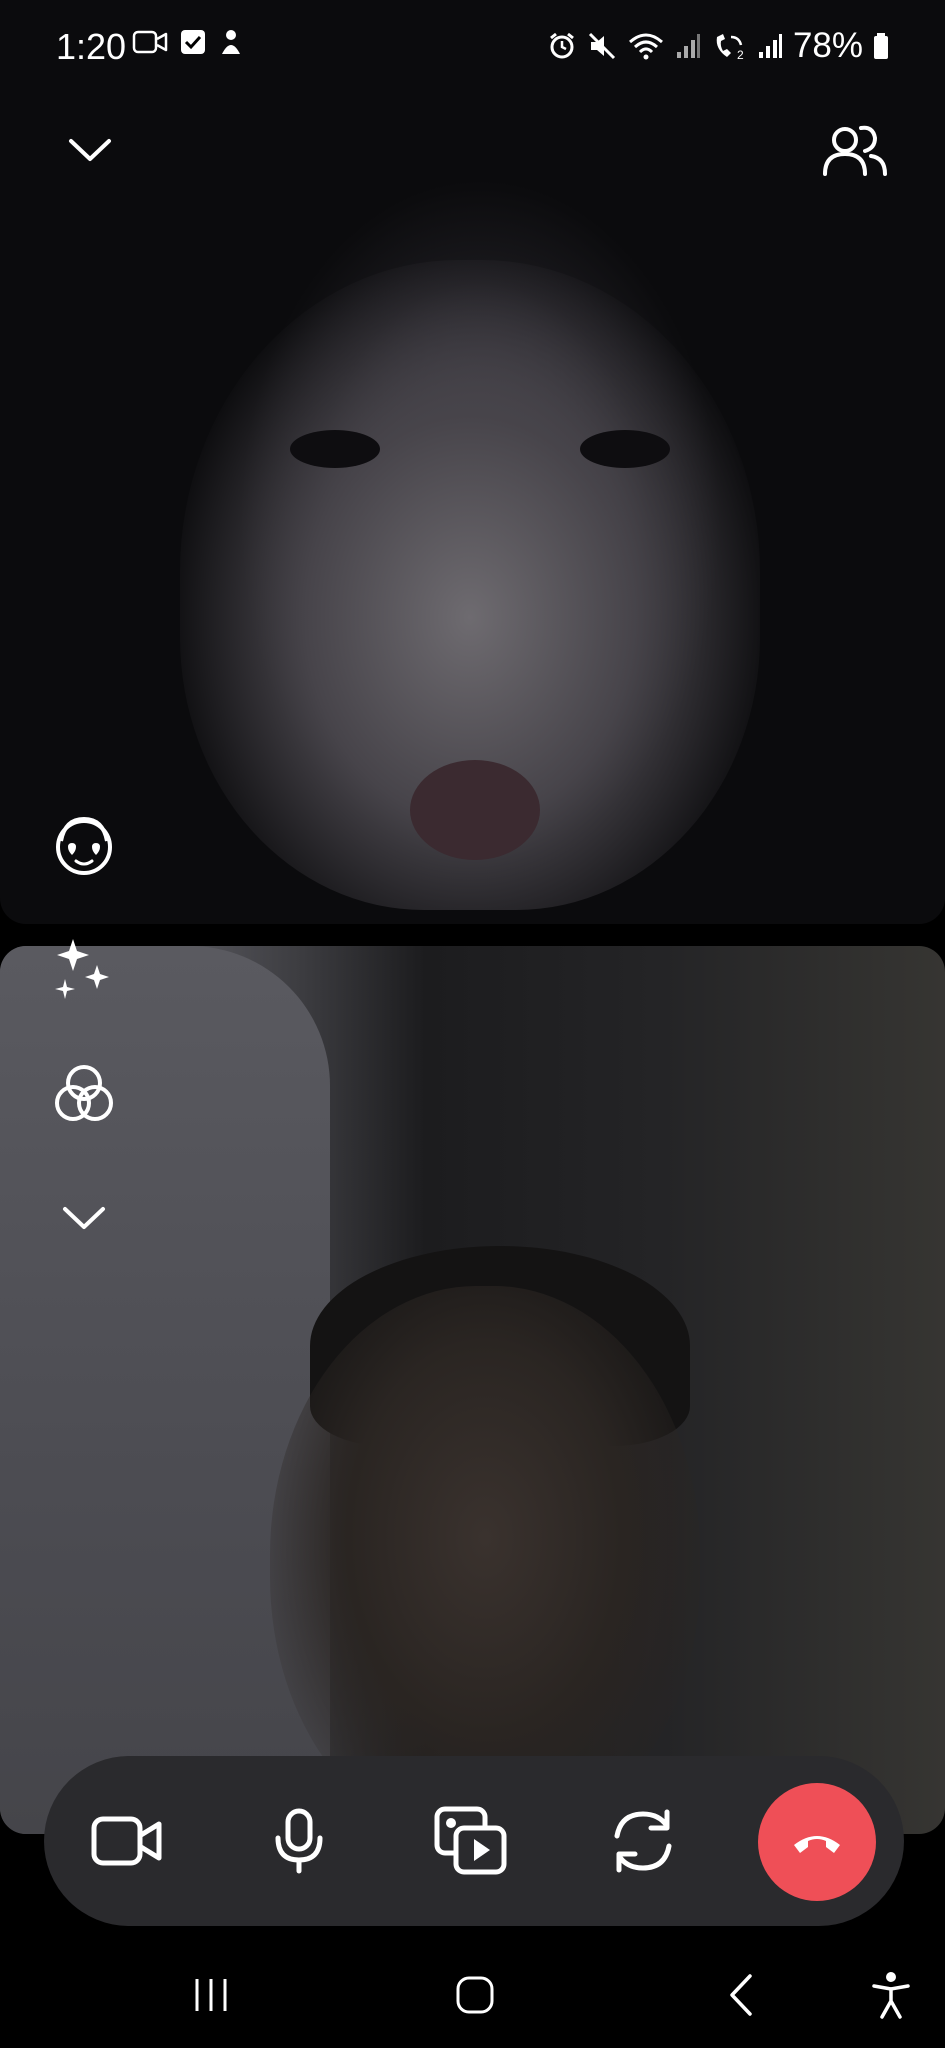 The width and height of the screenshot is (945, 2048). I want to click on color-filter-icon, so click(84, 1094).